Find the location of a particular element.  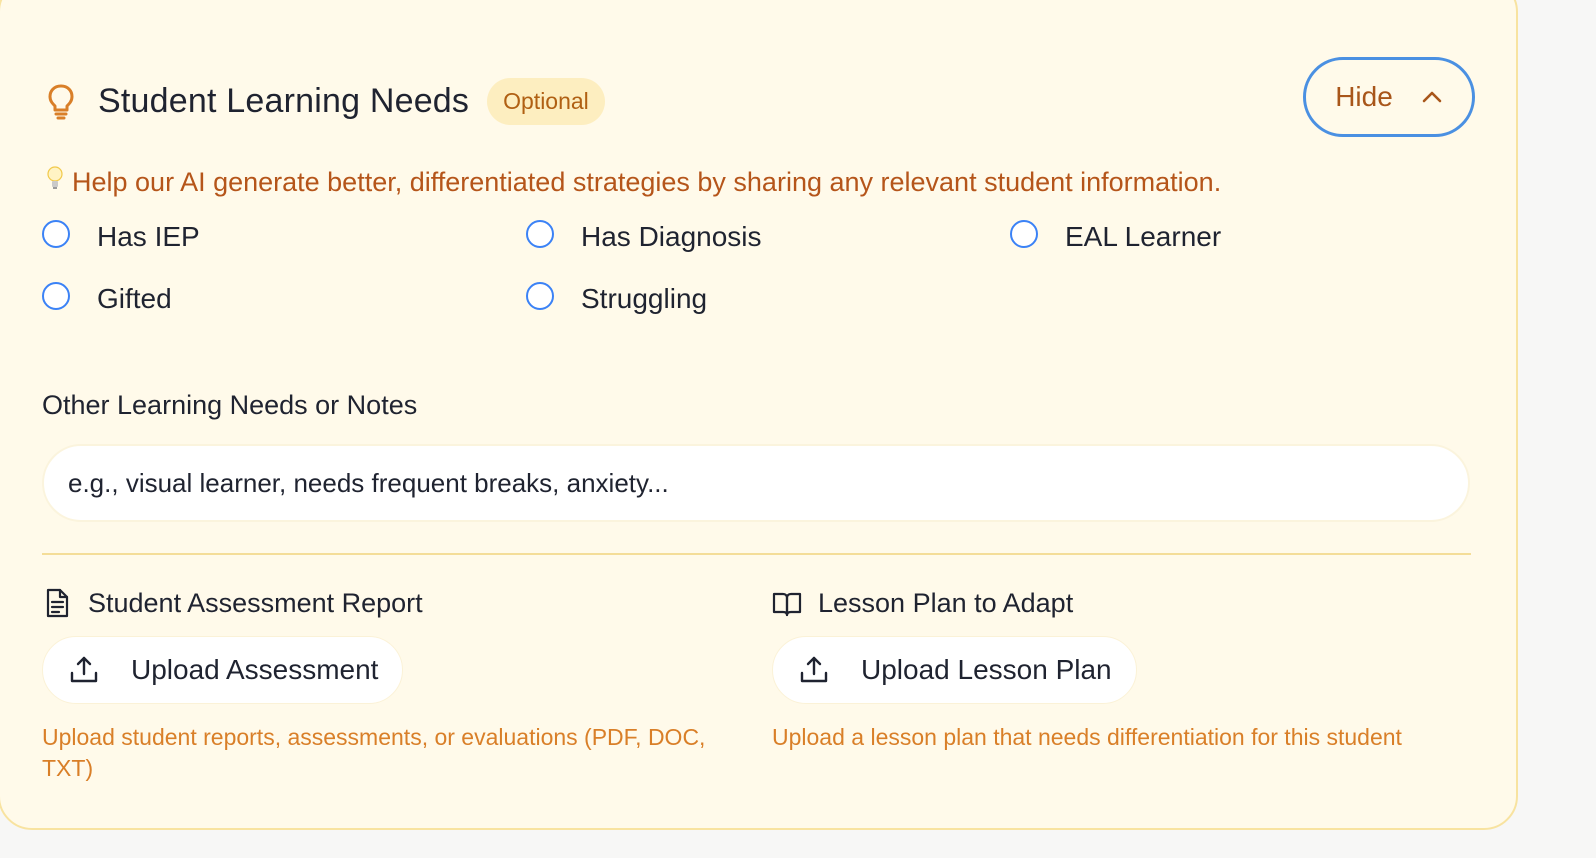

hide-button-label: Hide is located at coordinates (1364, 96).